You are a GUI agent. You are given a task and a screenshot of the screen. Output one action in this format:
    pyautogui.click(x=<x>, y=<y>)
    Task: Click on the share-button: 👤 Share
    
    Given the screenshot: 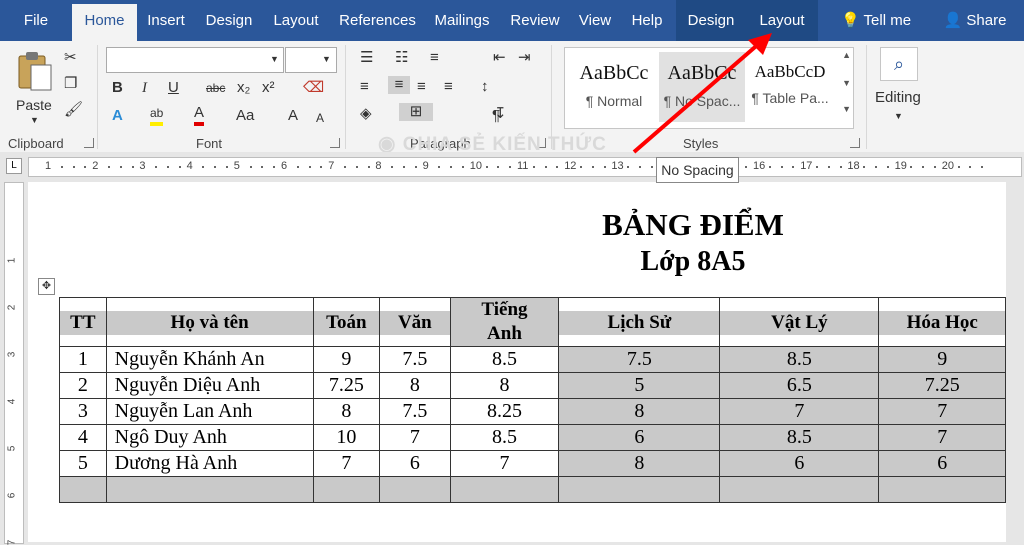 What is the action you would take?
    pyautogui.click(x=975, y=20)
    